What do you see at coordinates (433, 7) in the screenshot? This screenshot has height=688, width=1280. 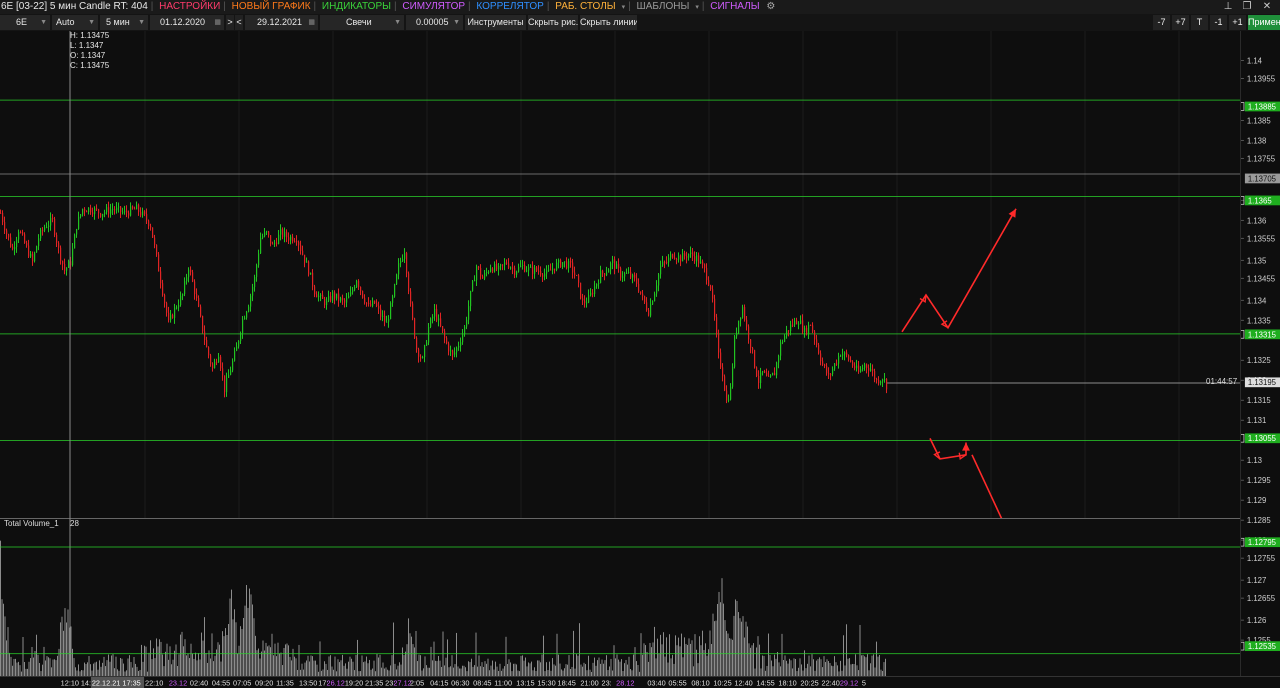 I see `menu-simulator: СИМУЛЯТОР` at bounding box center [433, 7].